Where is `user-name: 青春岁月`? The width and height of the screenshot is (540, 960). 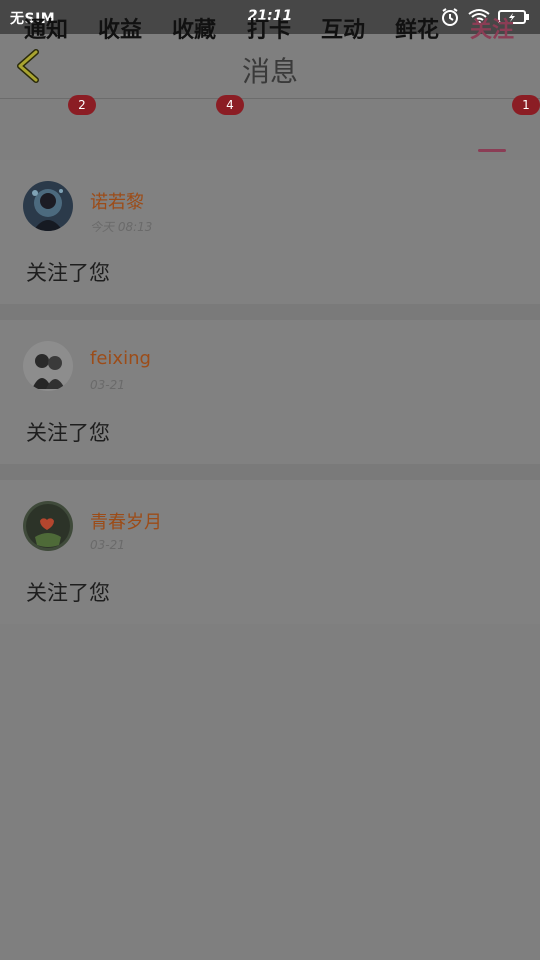 user-name: 青春岁月 is located at coordinates (126, 521).